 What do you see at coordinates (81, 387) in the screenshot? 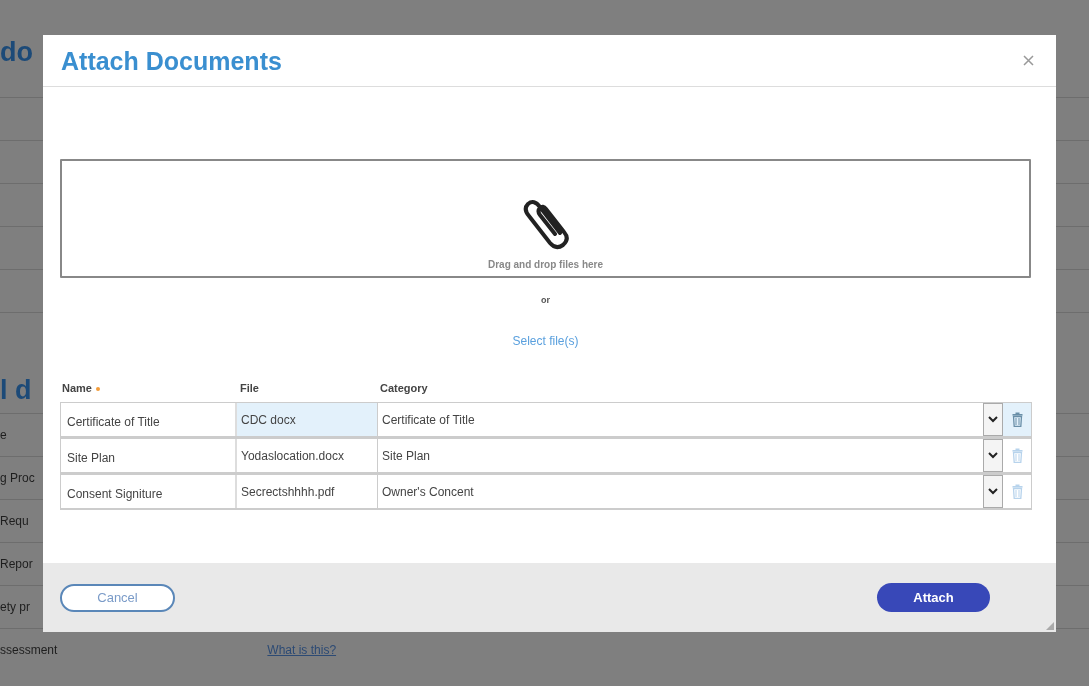
I see `column-header: Name` at bounding box center [81, 387].